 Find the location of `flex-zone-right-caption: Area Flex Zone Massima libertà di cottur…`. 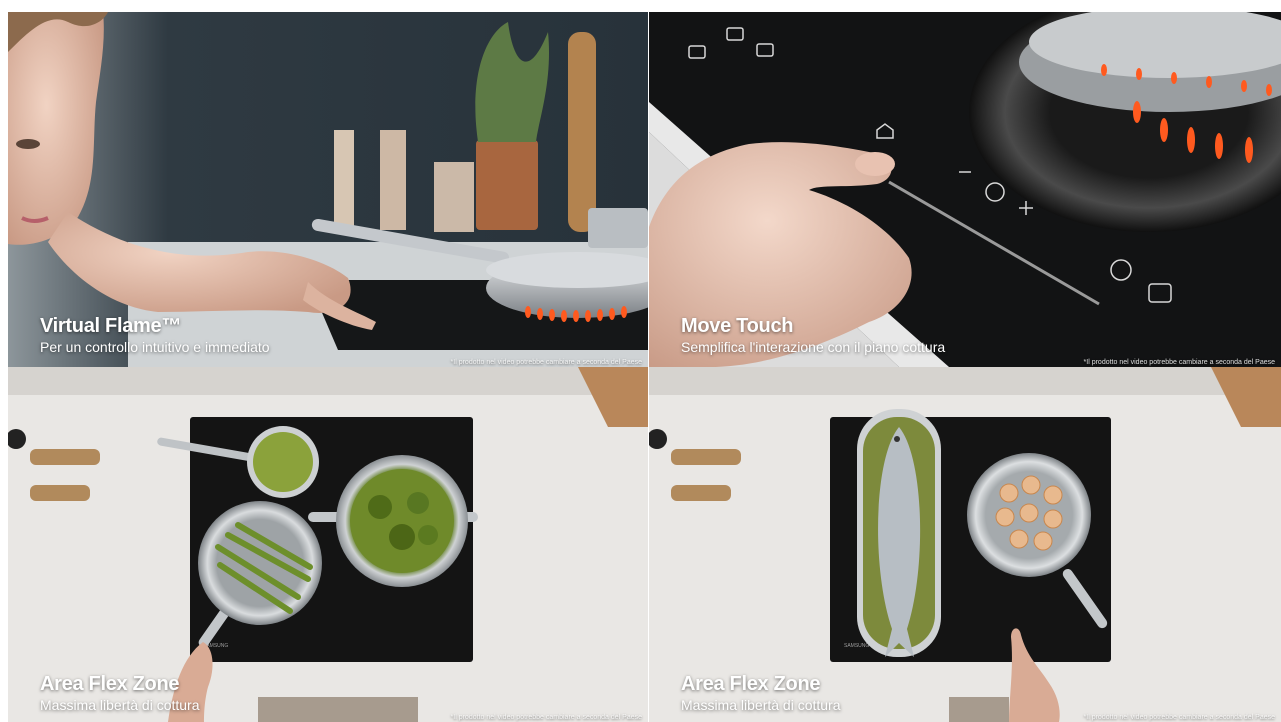

flex-zone-right-caption: Area Flex Zone Massima libertà di cottur… is located at coordinates (761, 693).